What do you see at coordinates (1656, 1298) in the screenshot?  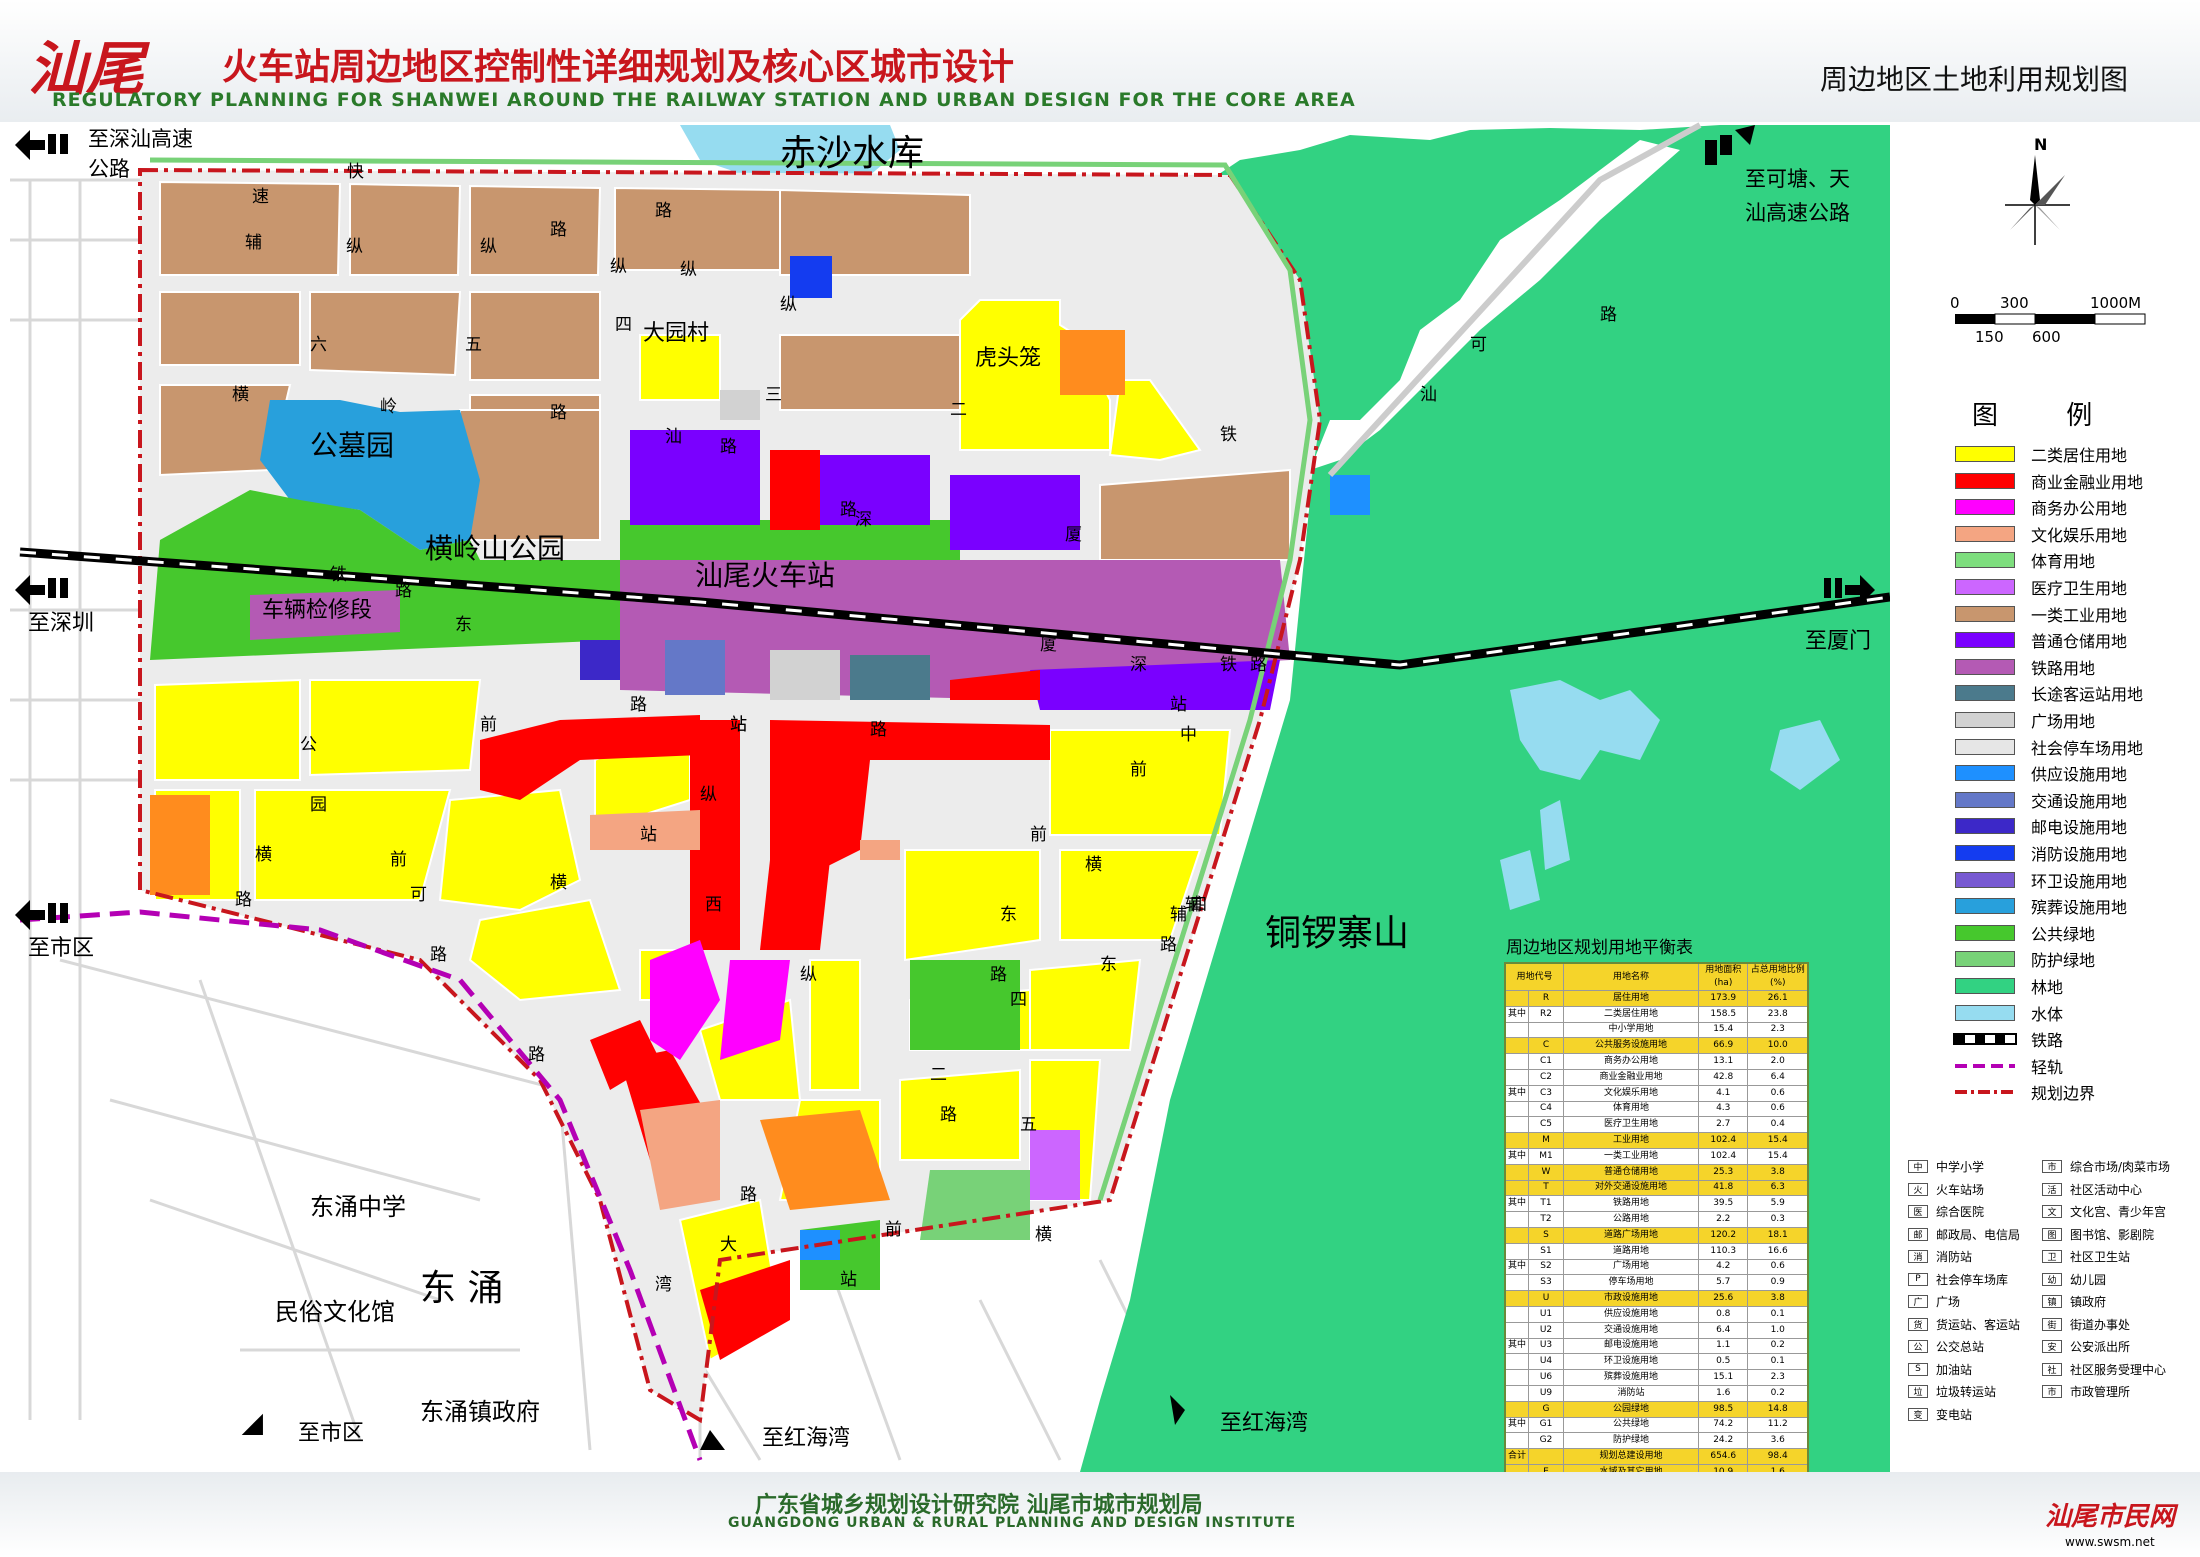 I see `table-row: U 市政设施用地 25.6 3.8` at bounding box center [1656, 1298].